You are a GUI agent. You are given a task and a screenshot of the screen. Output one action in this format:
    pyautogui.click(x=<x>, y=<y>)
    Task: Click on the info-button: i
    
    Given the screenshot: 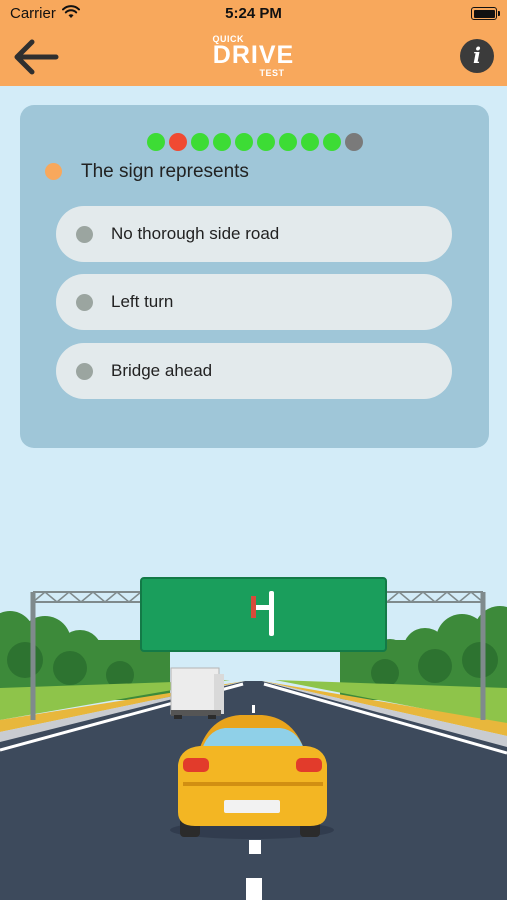 What is the action you would take?
    pyautogui.click(x=477, y=56)
    